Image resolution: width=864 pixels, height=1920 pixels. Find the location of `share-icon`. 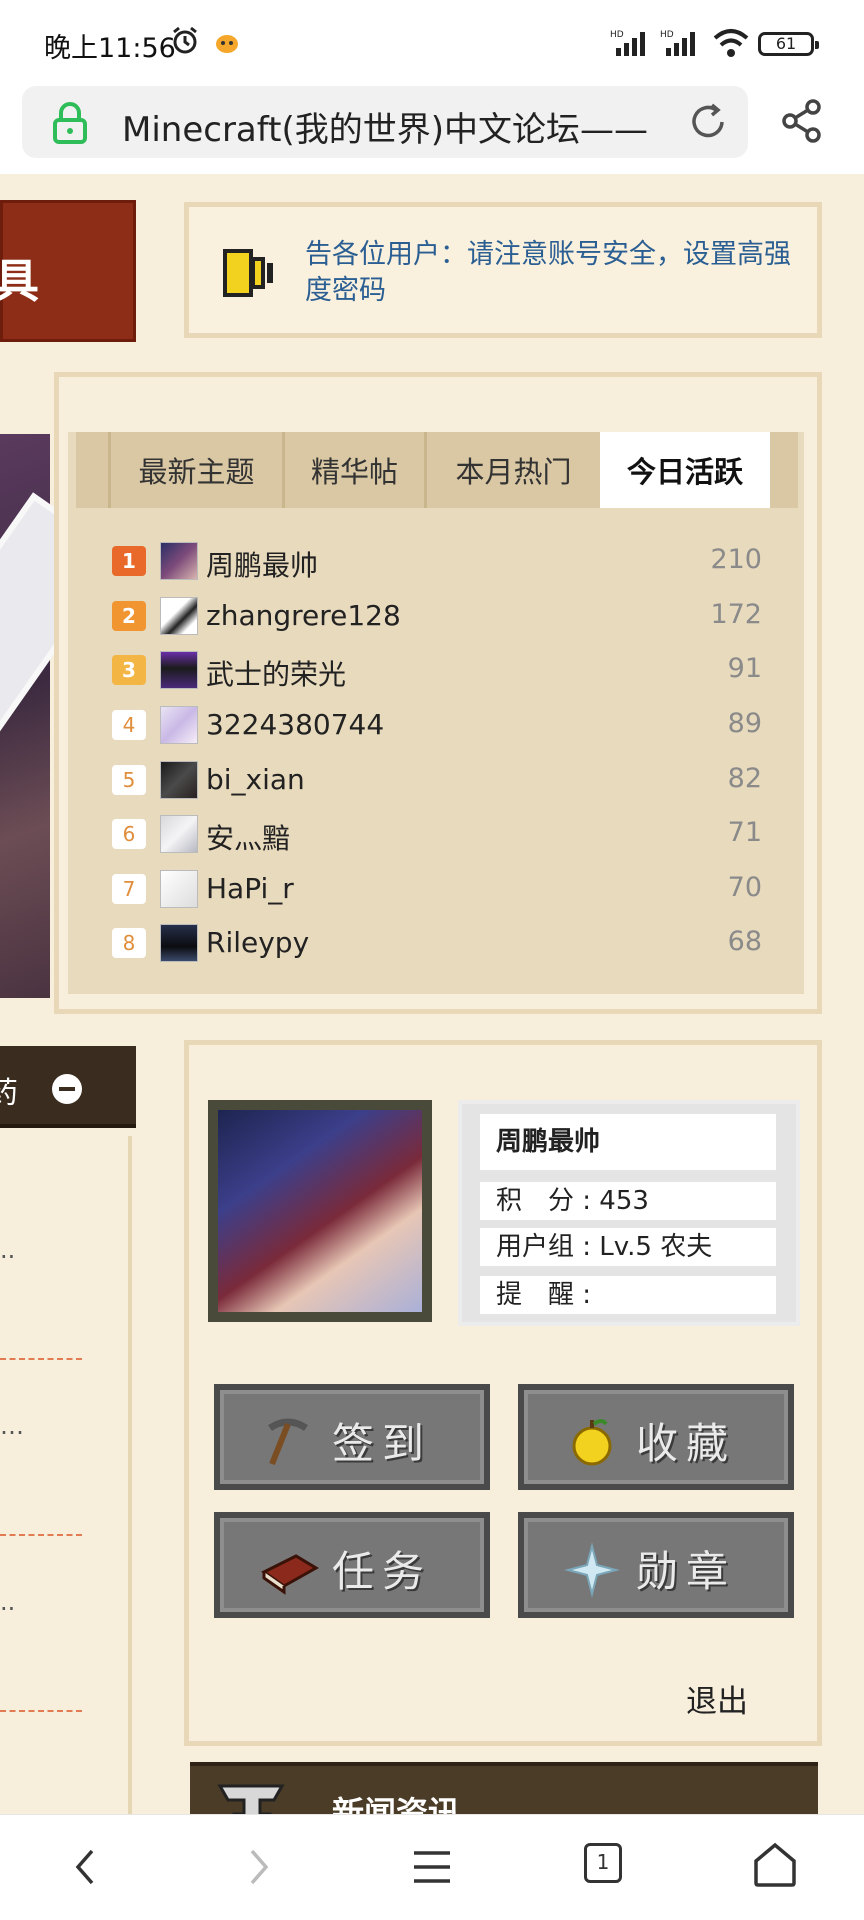

share-icon is located at coordinates (802, 121).